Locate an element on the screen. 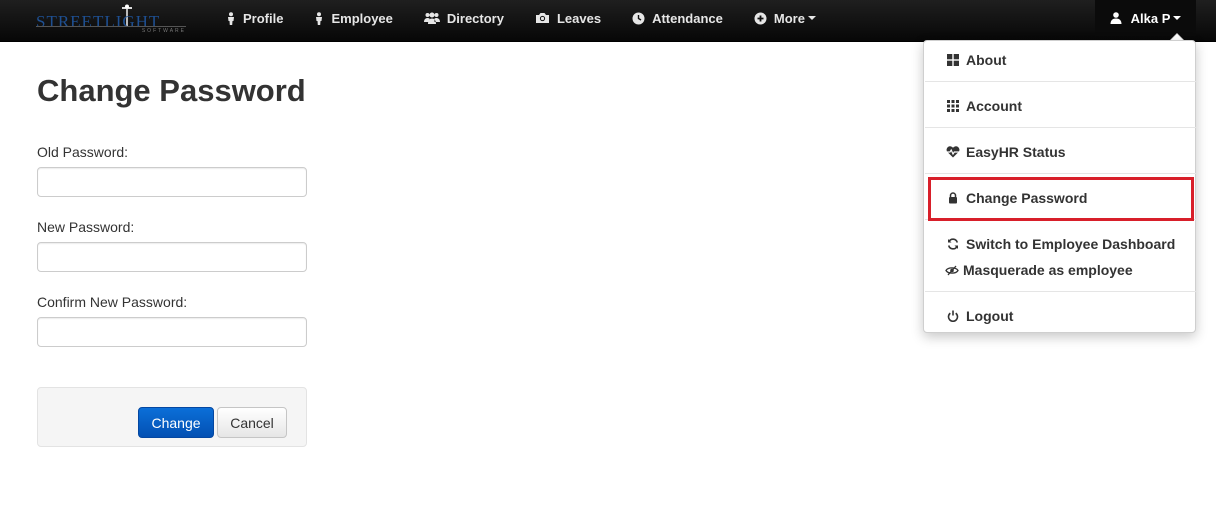 The height and width of the screenshot is (512, 1216). heartbeat-icon is located at coordinates (953, 152).